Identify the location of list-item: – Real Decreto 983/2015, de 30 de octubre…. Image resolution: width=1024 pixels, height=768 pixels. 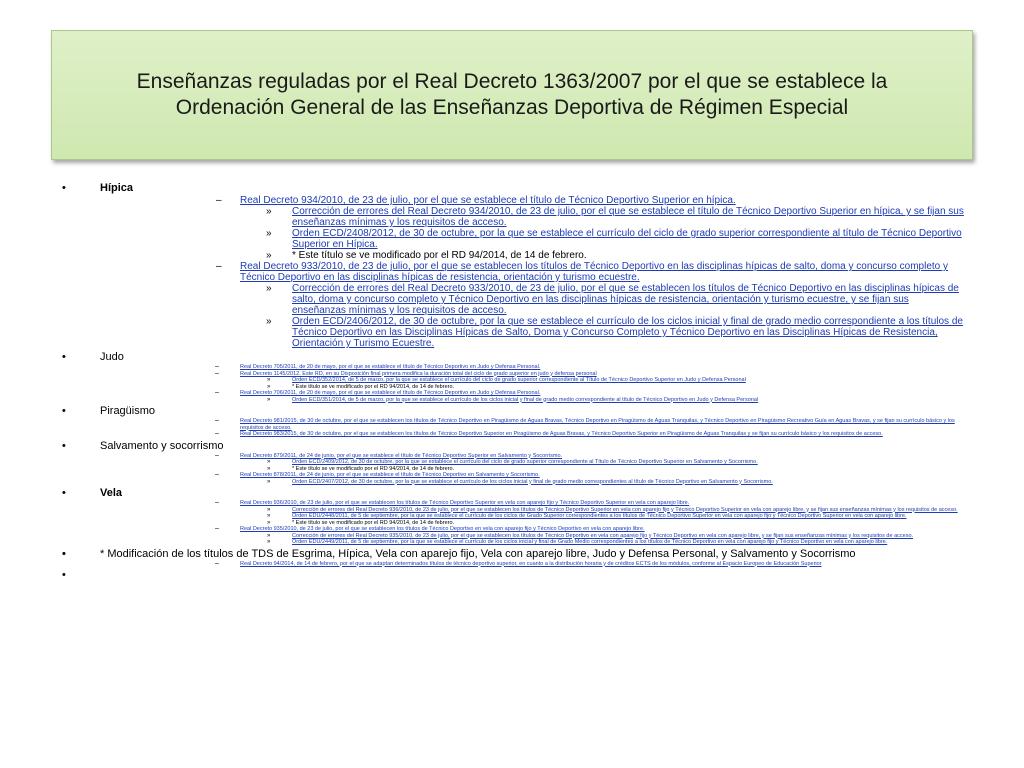
(592, 434).